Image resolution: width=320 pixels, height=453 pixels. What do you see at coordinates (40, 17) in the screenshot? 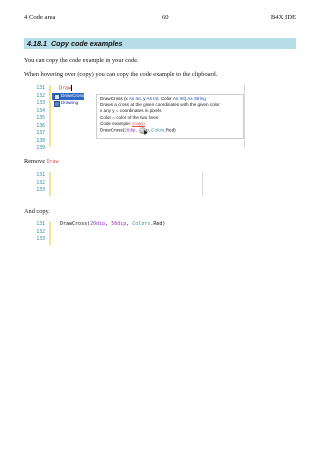
I see `header-chapter: 4 Code area` at bounding box center [40, 17].